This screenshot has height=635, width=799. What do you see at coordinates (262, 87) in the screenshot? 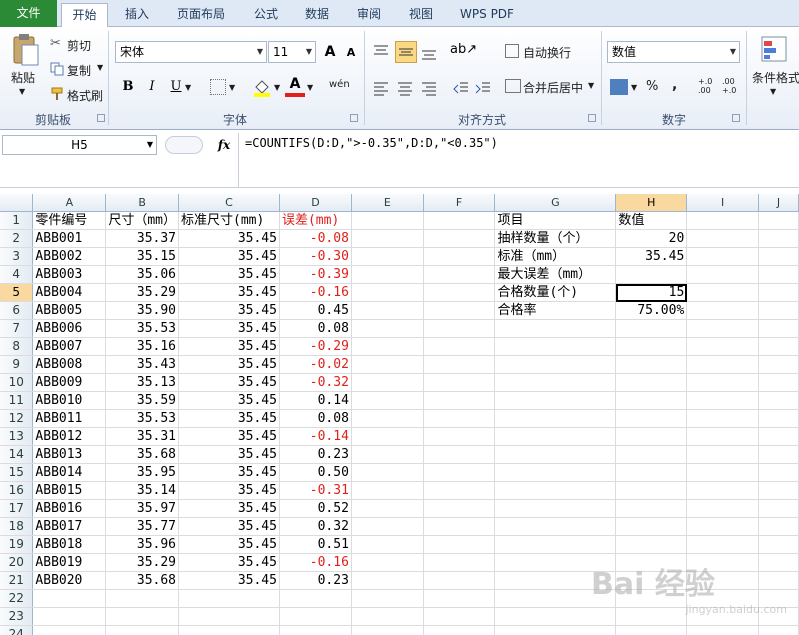
I see `fill-color-icon` at bounding box center [262, 87].